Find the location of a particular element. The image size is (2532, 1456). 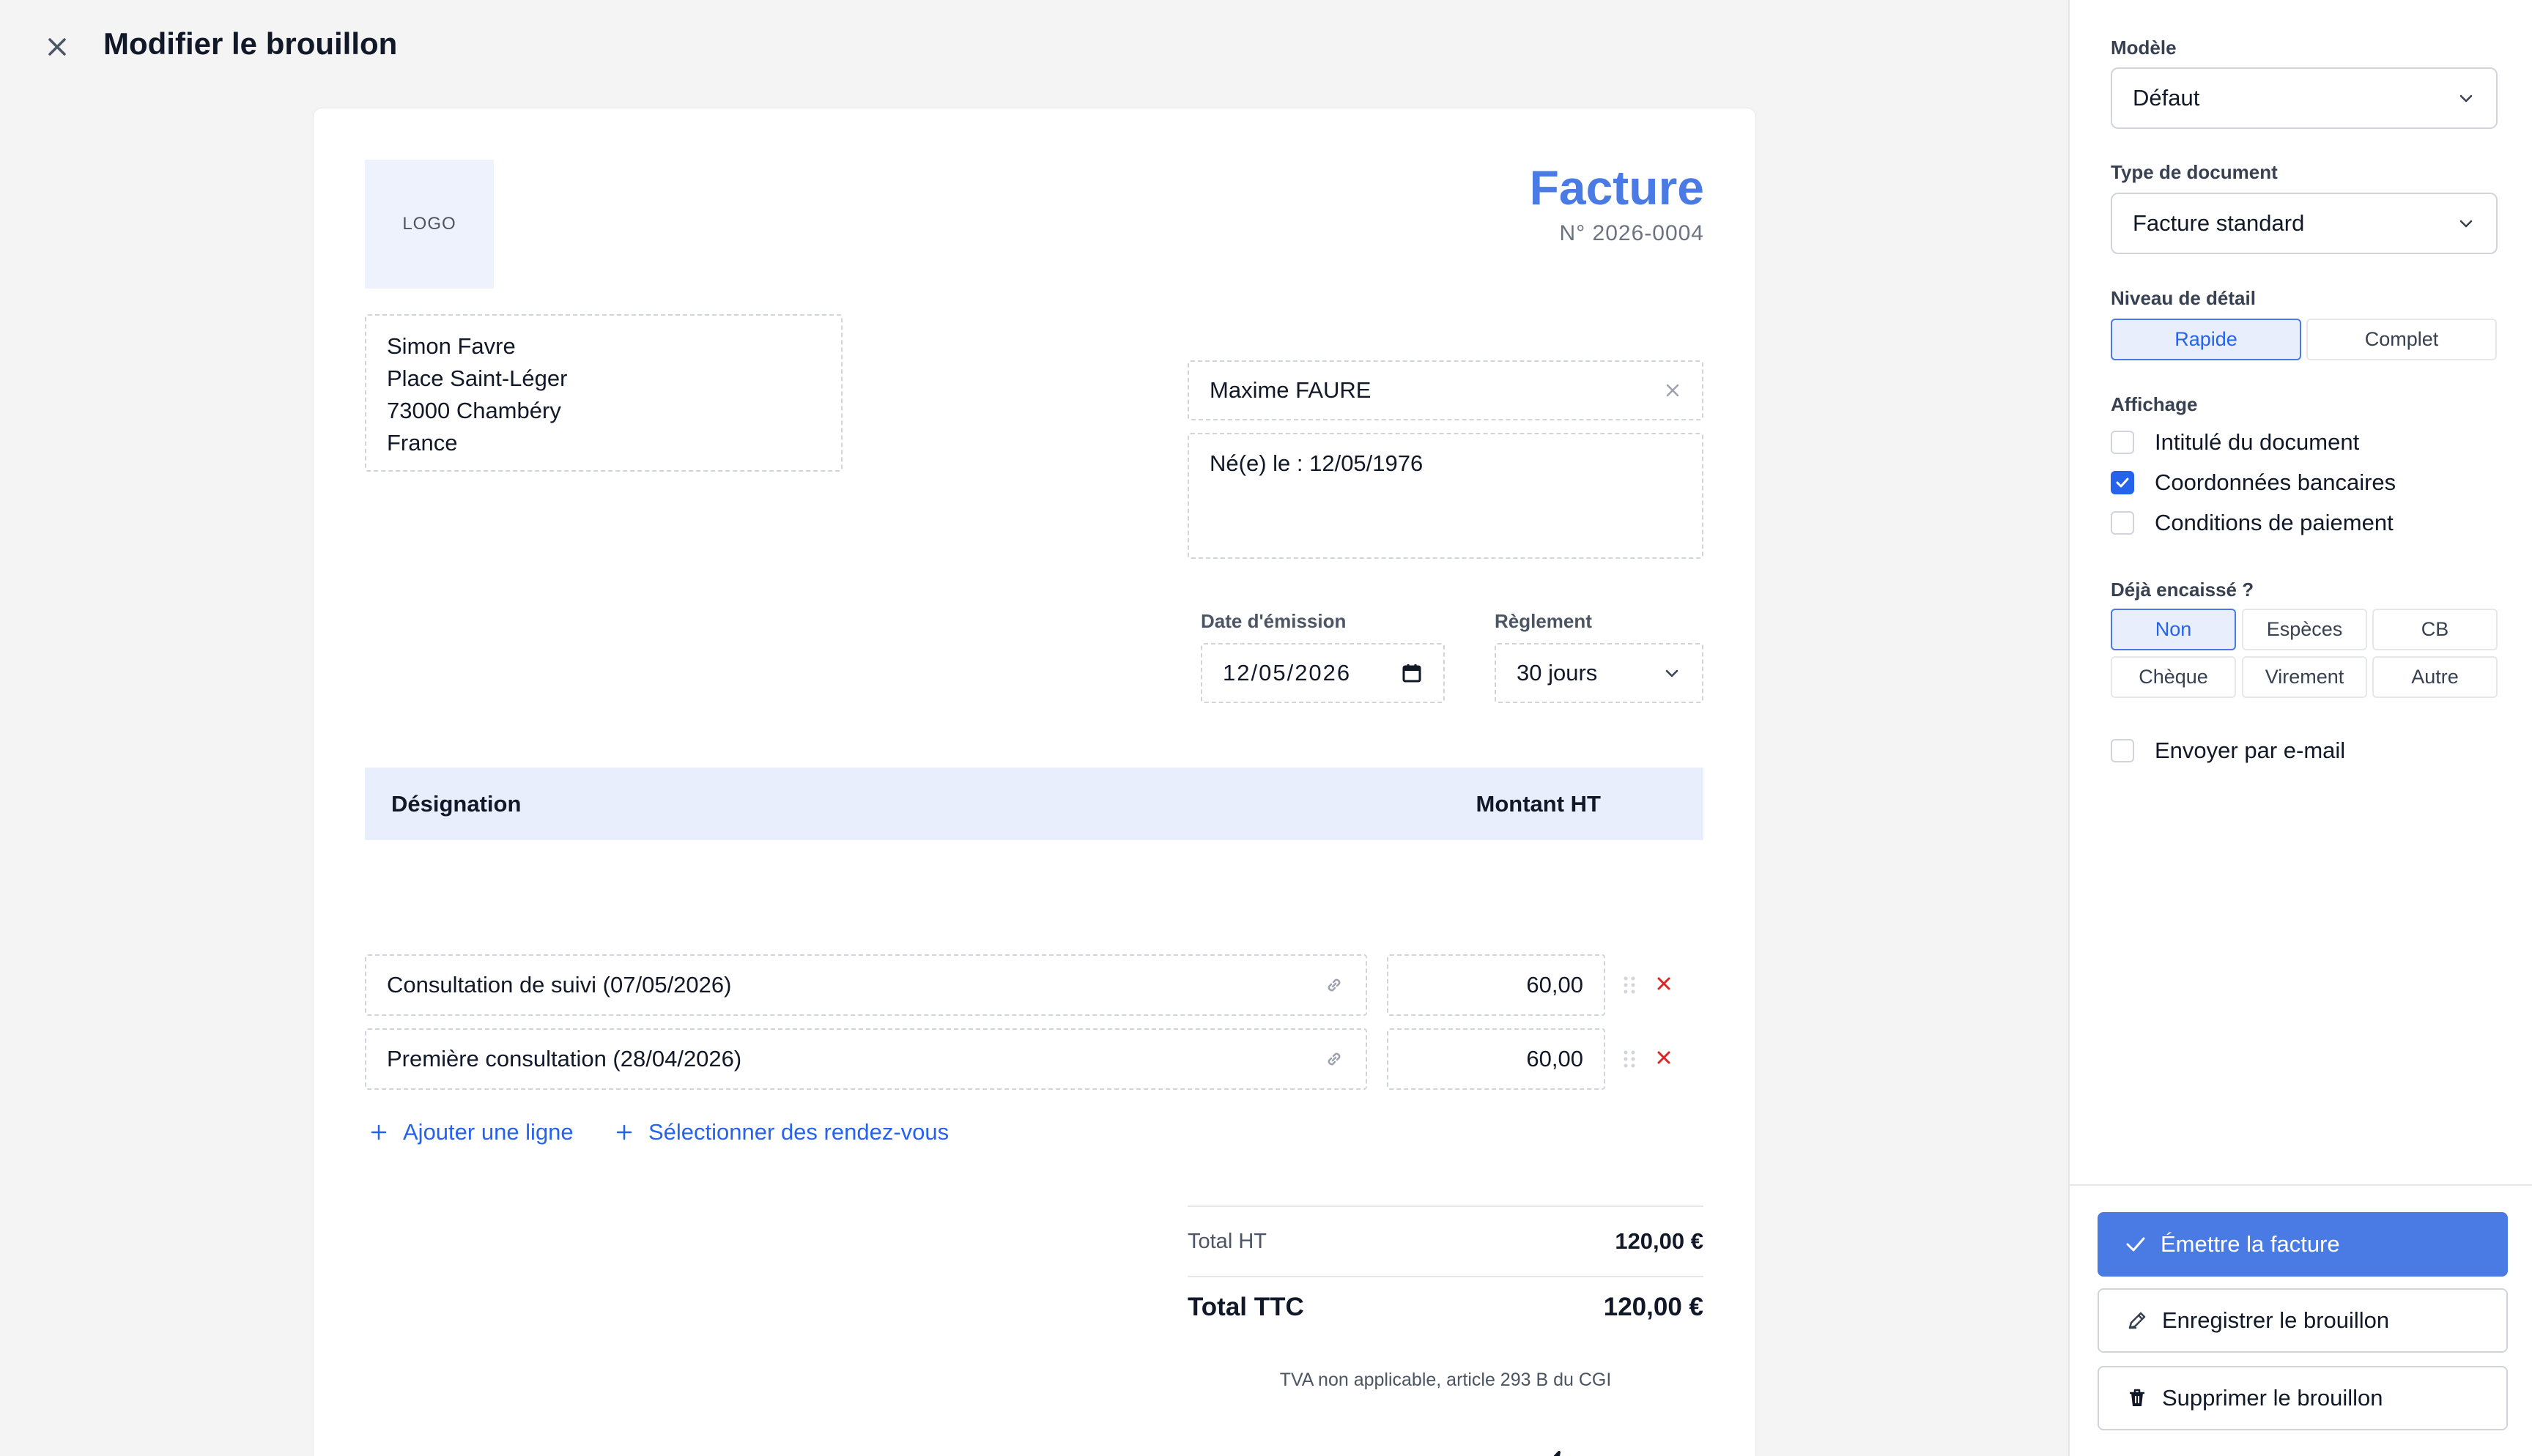

column-header-amount: Montant HT is located at coordinates (1538, 804).